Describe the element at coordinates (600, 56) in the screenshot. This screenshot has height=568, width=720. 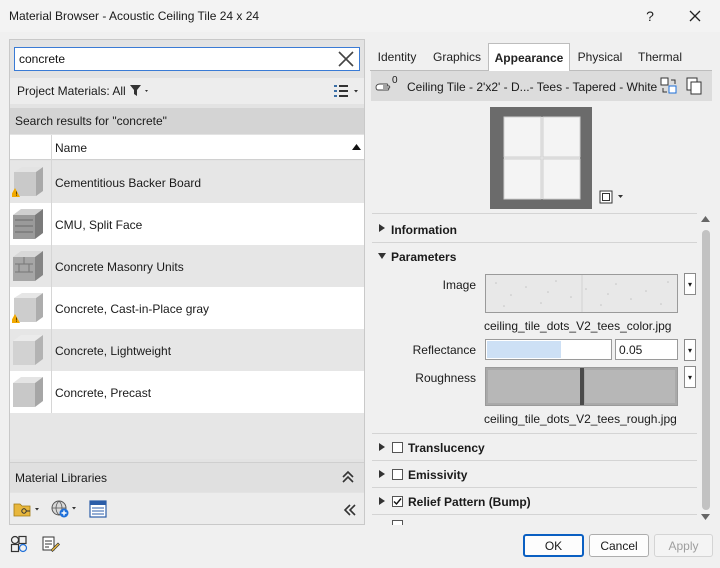
I see `tab-physical: Physical` at that location.